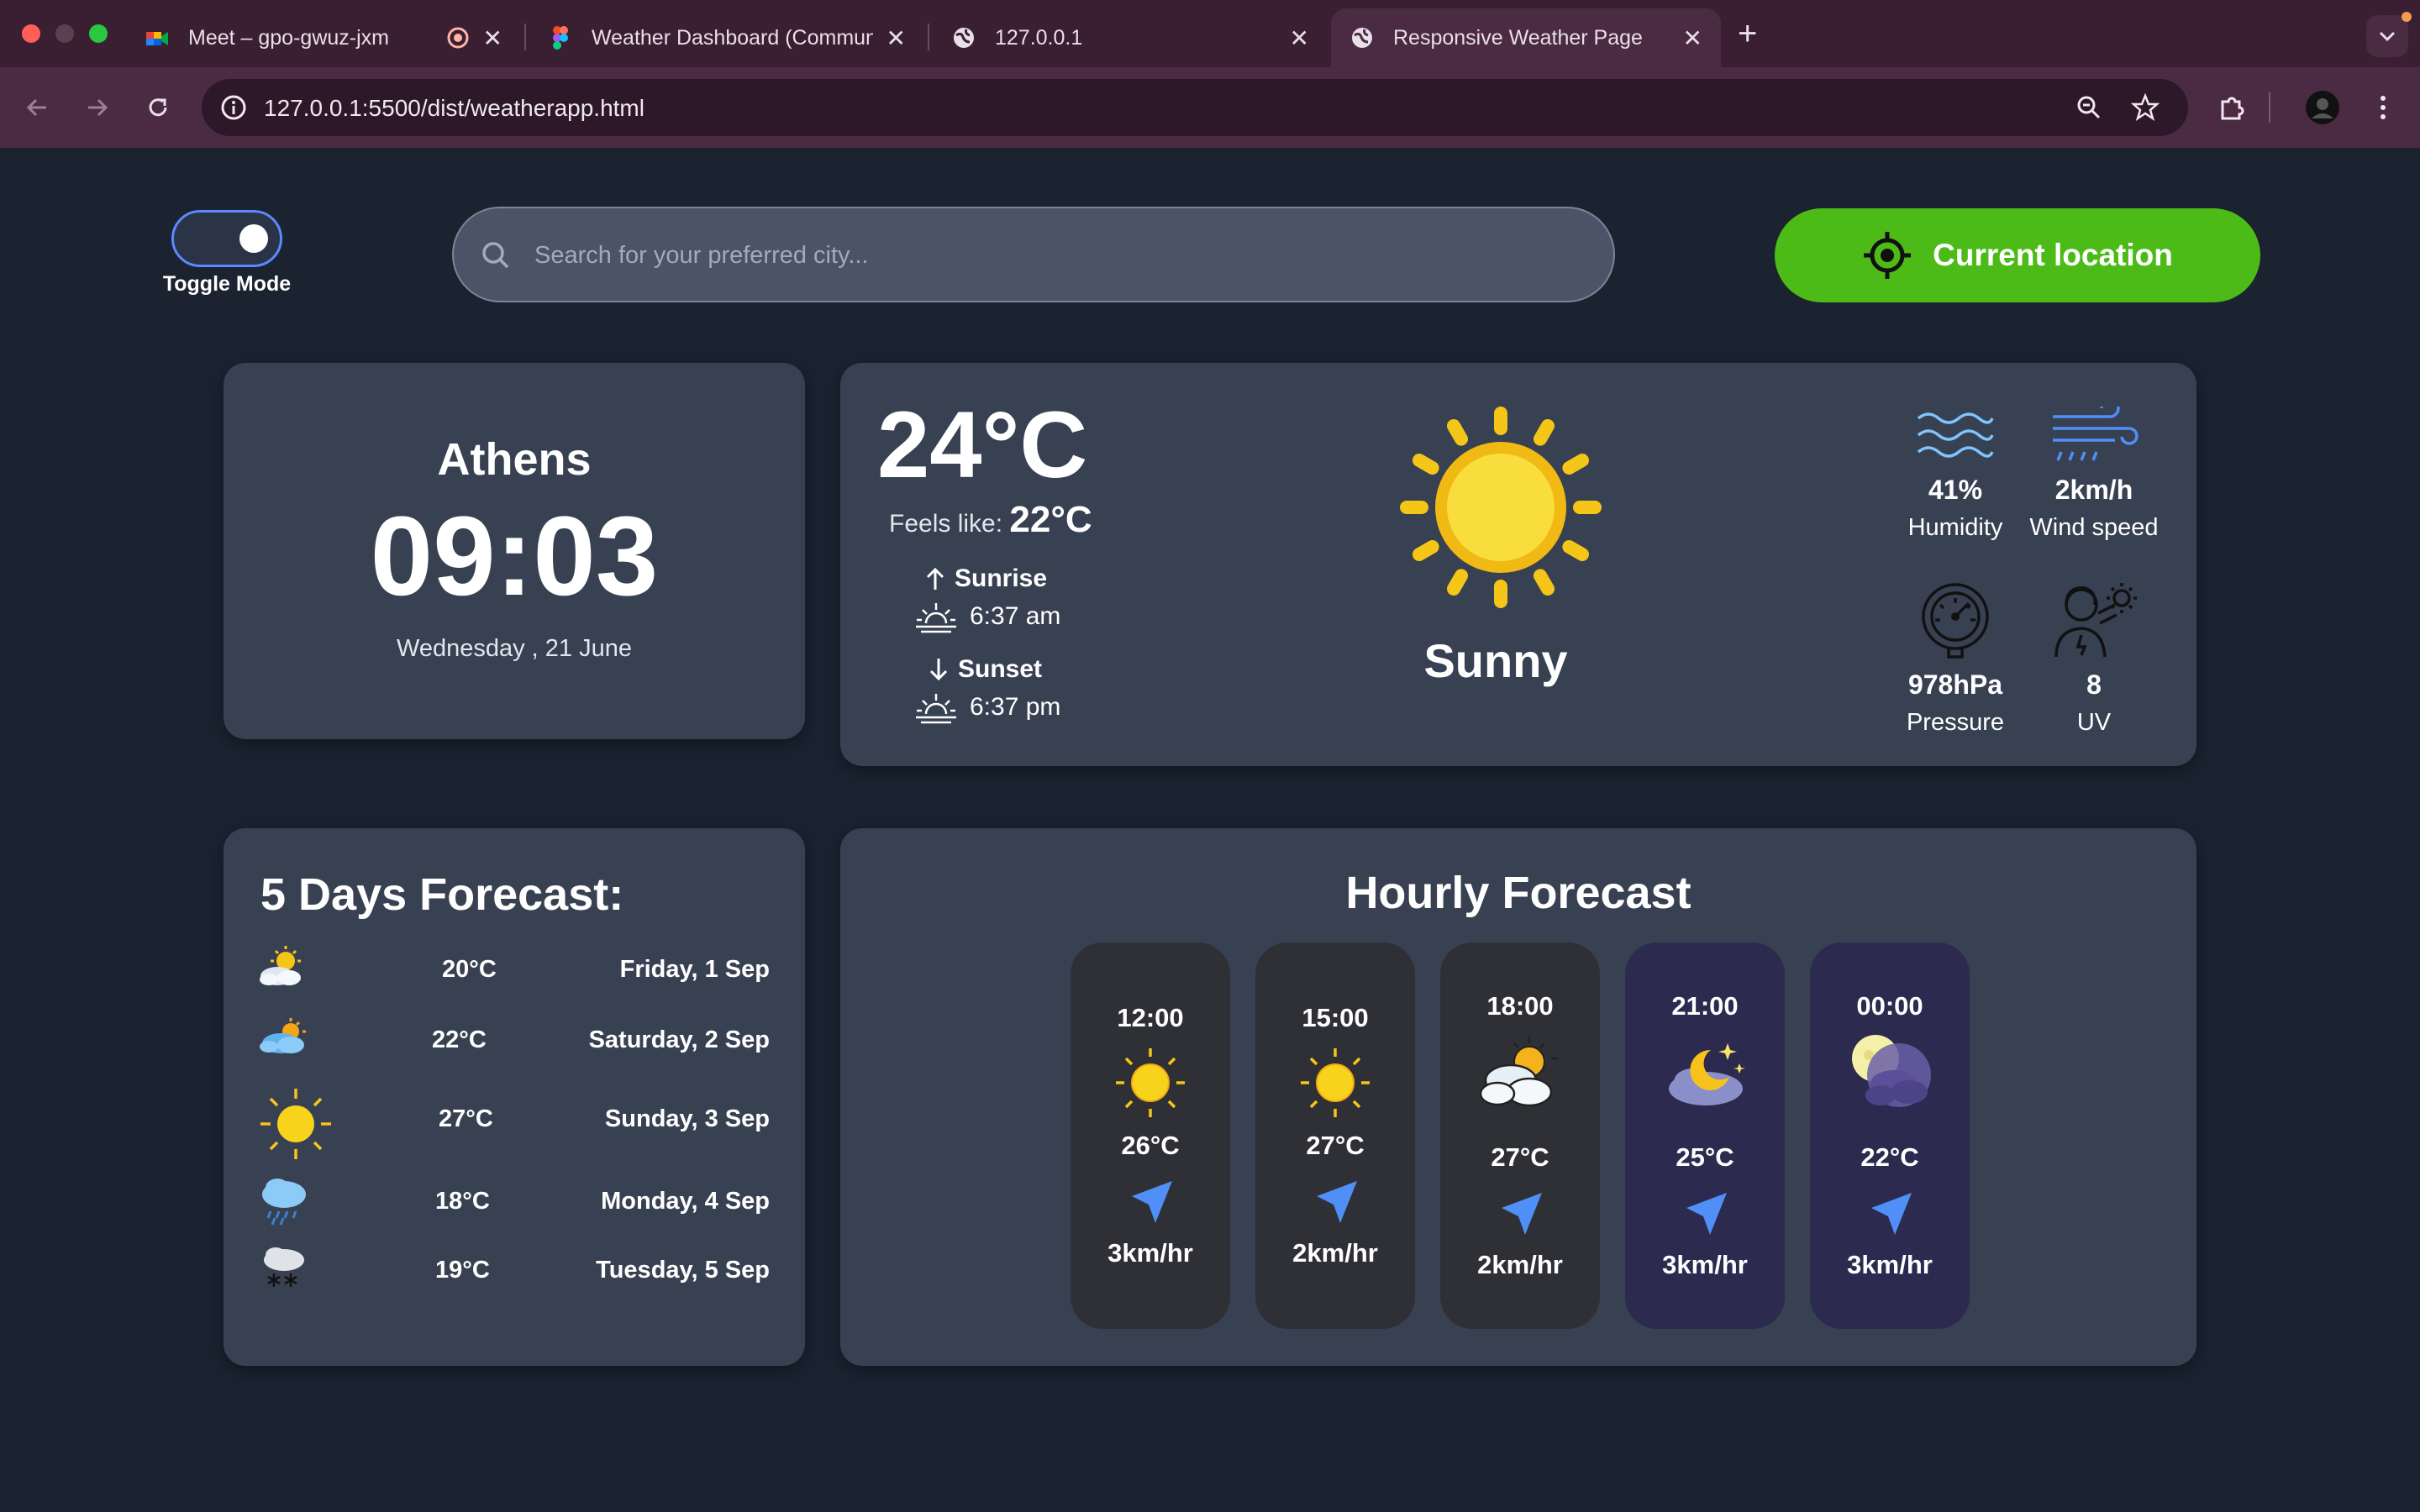 This screenshot has height=1512, width=2420. What do you see at coordinates (1955, 684) in the screenshot?
I see `pressure-value: 978hPa` at bounding box center [1955, 684].